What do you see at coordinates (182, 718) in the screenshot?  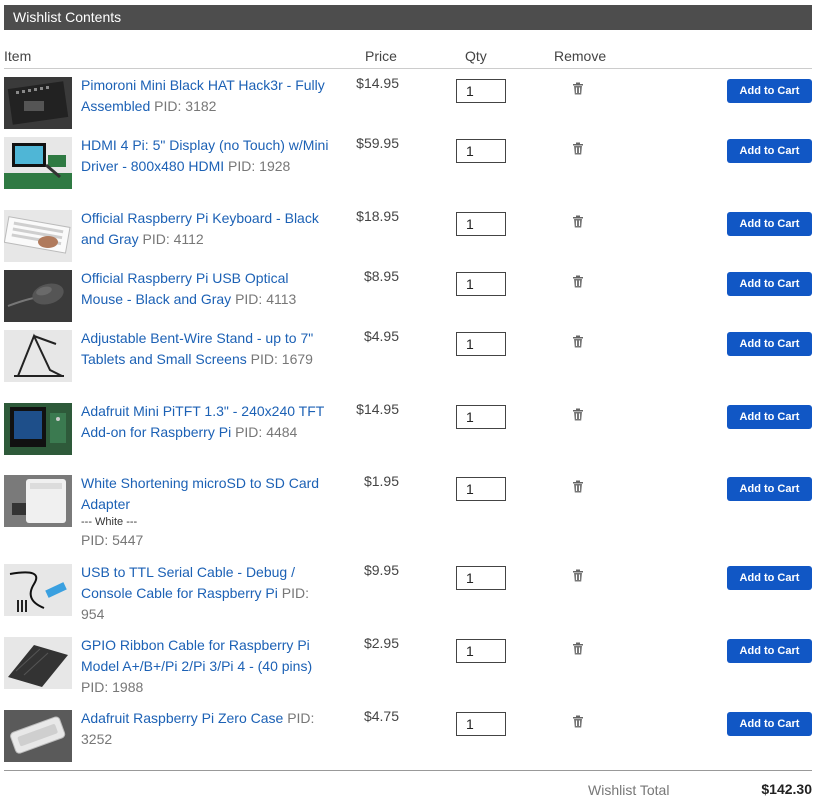 I see `product-link: Adafruit Raspberry Pi Zero Case` at bounding box center [182, 718].